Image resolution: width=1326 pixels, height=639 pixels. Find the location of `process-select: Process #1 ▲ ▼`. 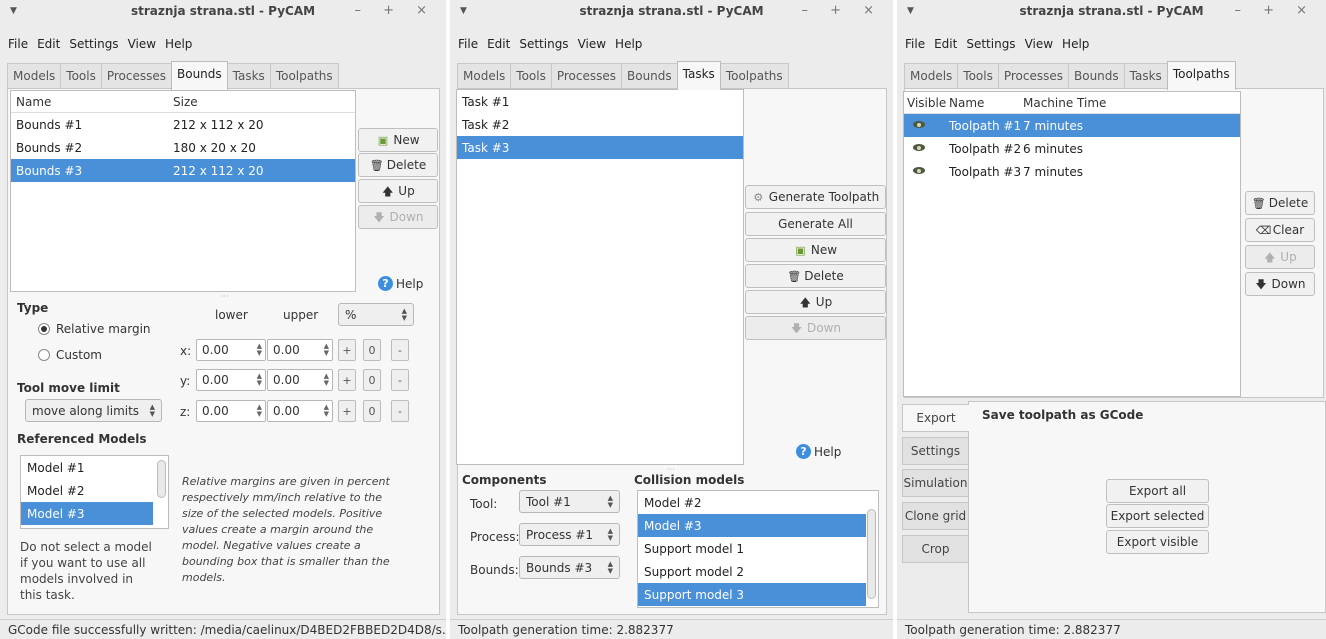

process-select: Process #1 ▲ ▼ is located at coordinates (569, 534).